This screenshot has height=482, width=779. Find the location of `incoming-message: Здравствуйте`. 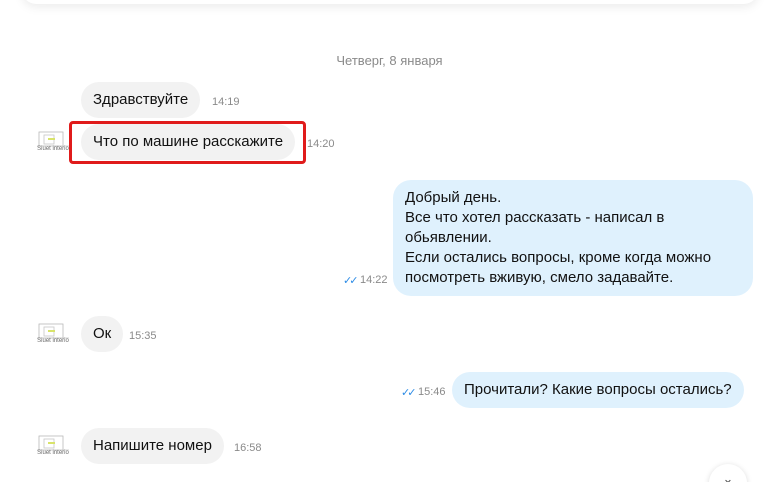

incoming-message: Здравствуйте is located at coordinates (141, 100).